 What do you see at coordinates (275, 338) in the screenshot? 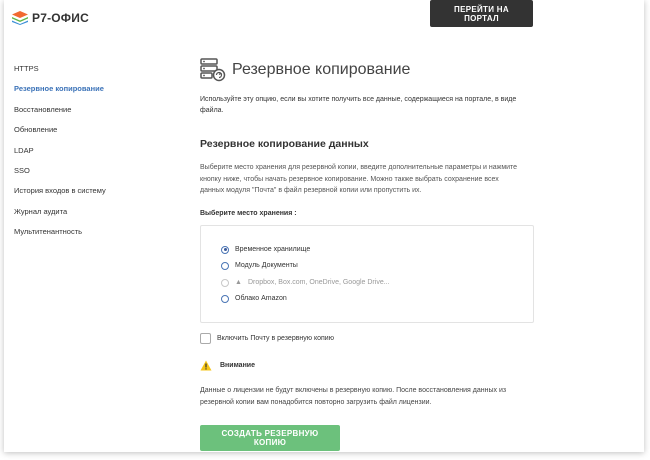
I see `include-mail-label: Включить Почту в резервную копию` at bounding box center [275, 338].